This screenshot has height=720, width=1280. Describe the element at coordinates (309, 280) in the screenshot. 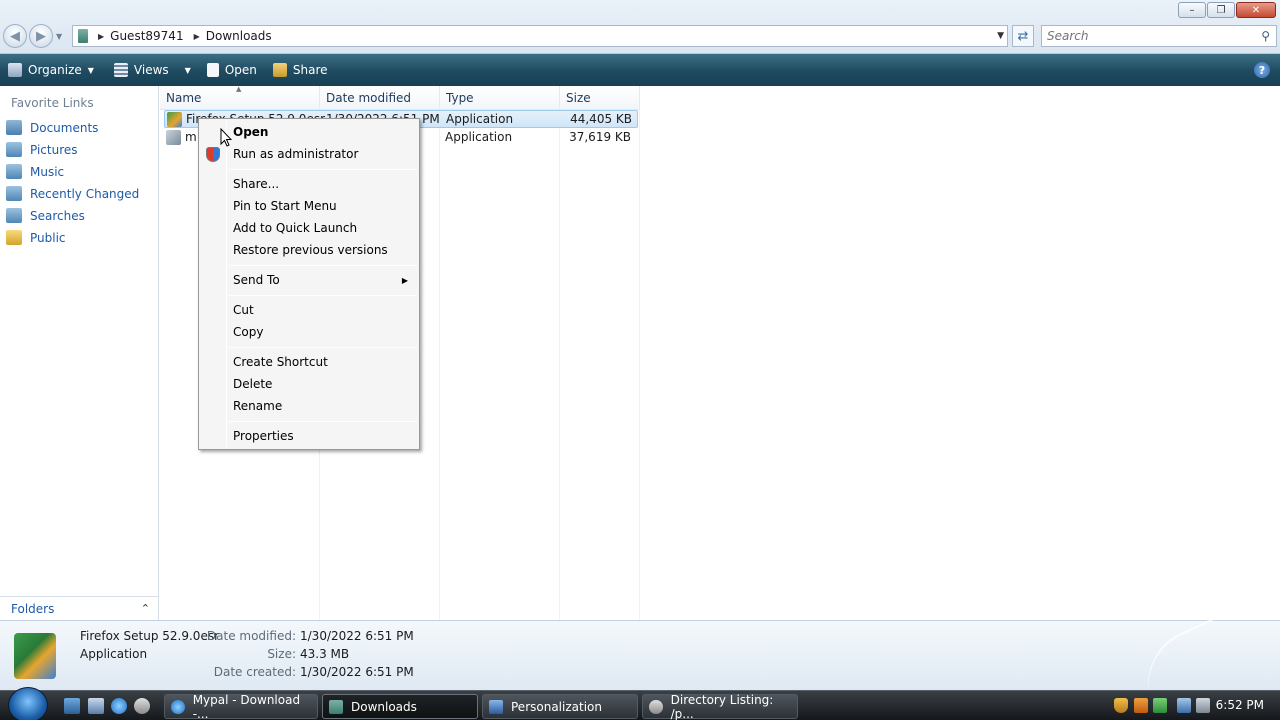

I see `menu-item-send-to: Send To ▶` at that location.